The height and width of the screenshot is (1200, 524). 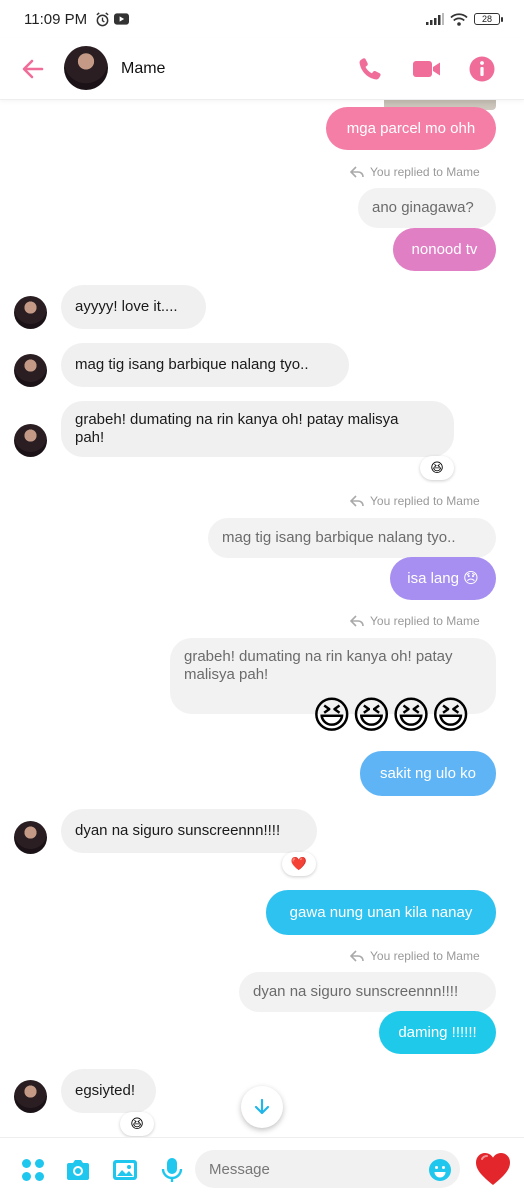 What do you see at coordinates (444, 249) in the screenshot?
I see `message-bubble-sent: nonood tv` at bounding box center [444, 249].